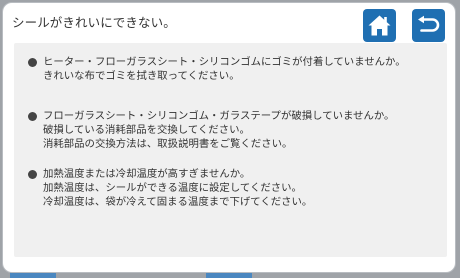 Image resolution: width=460 pixels, height=278 pixels. I want to click on return-arrow-icon, so click(429, 23).